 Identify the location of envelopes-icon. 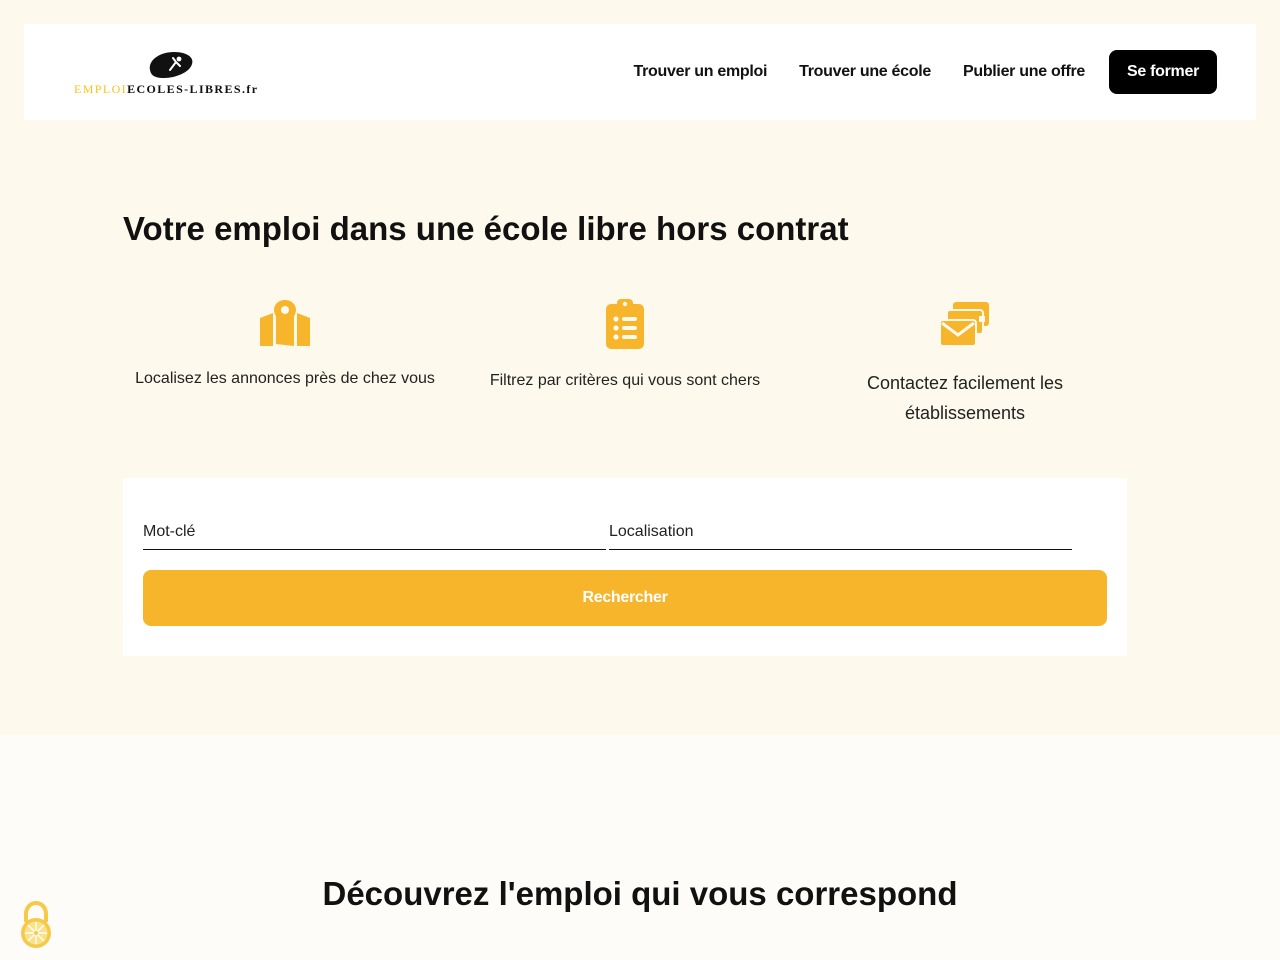
(964, 324).